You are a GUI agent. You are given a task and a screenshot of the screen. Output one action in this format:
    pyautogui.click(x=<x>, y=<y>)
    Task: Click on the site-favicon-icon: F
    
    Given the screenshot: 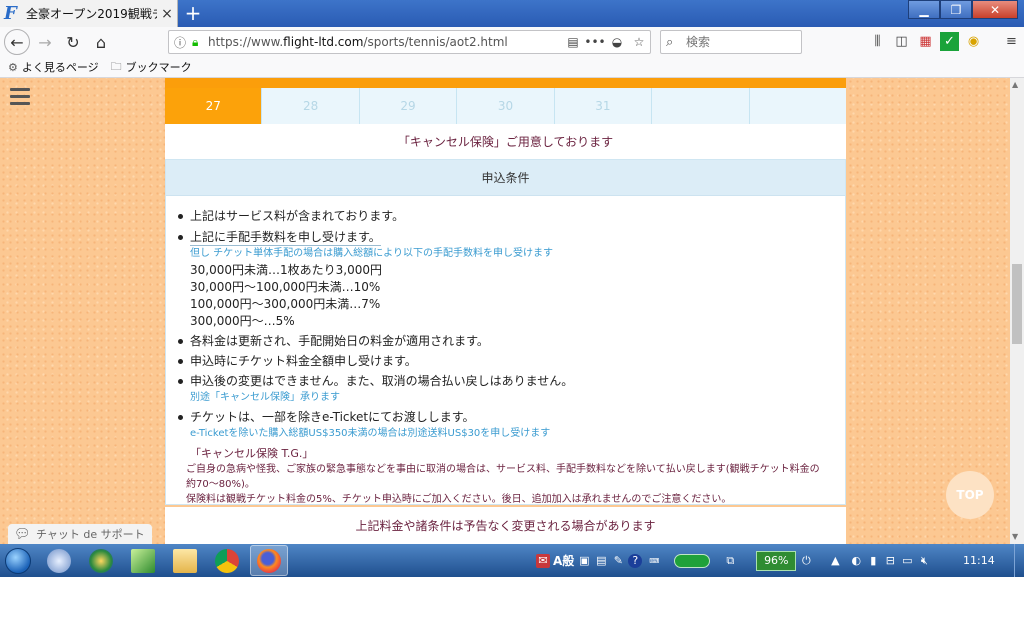 What is the action you would take?
    pyautogui.click(x=10, y=13)
    